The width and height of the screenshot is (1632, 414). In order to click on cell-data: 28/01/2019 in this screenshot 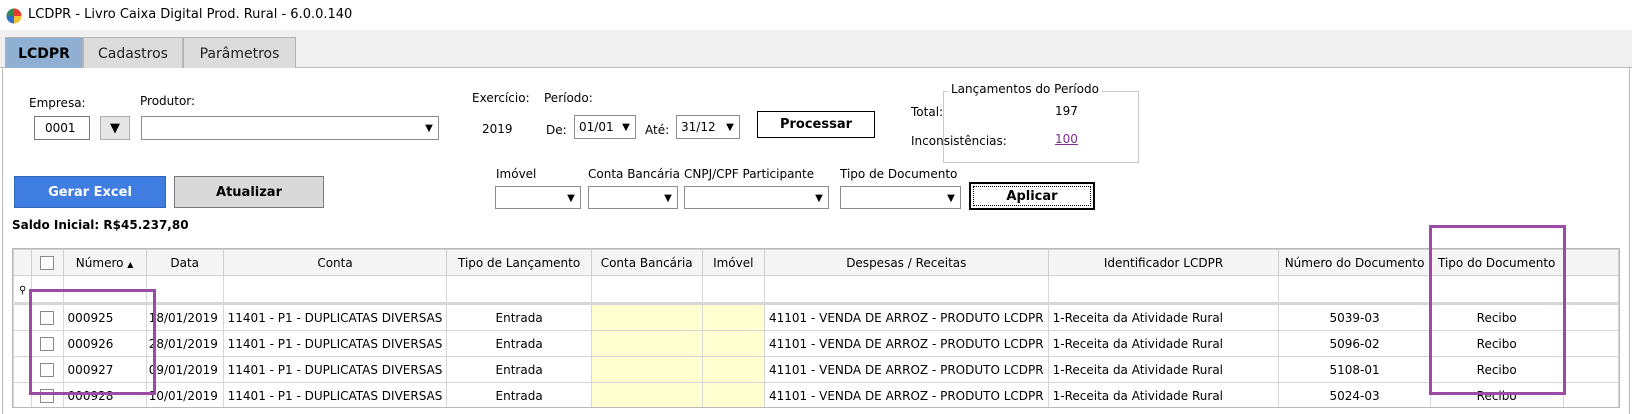, I will do `click(184, 343)`.